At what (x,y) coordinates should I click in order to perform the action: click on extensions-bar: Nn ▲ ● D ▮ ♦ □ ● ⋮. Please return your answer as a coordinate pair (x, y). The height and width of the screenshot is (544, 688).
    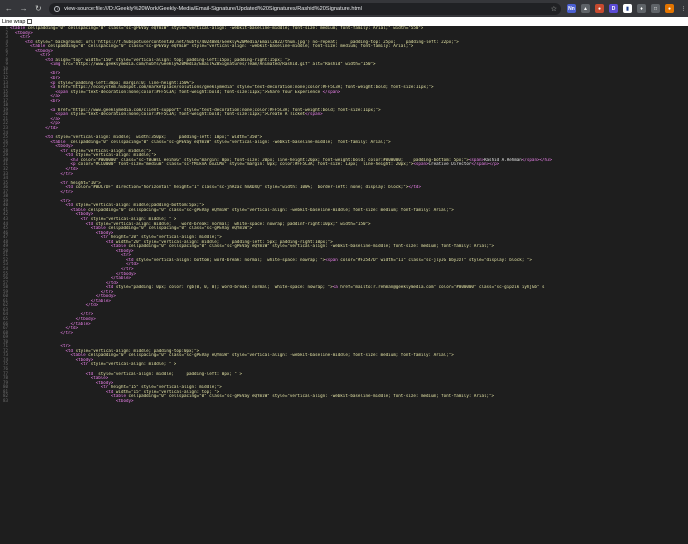
    Looking at the image, I should click on (627, 8).